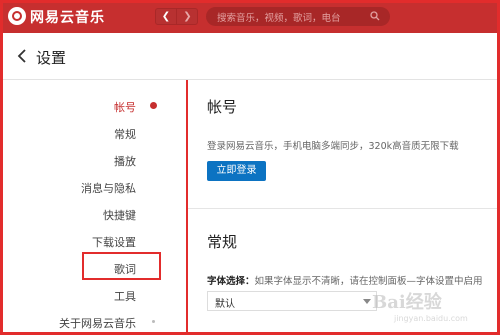 The width and height of the screenshot is (500, 335). I want to click on active-indicator-dot, so click(153, 105).